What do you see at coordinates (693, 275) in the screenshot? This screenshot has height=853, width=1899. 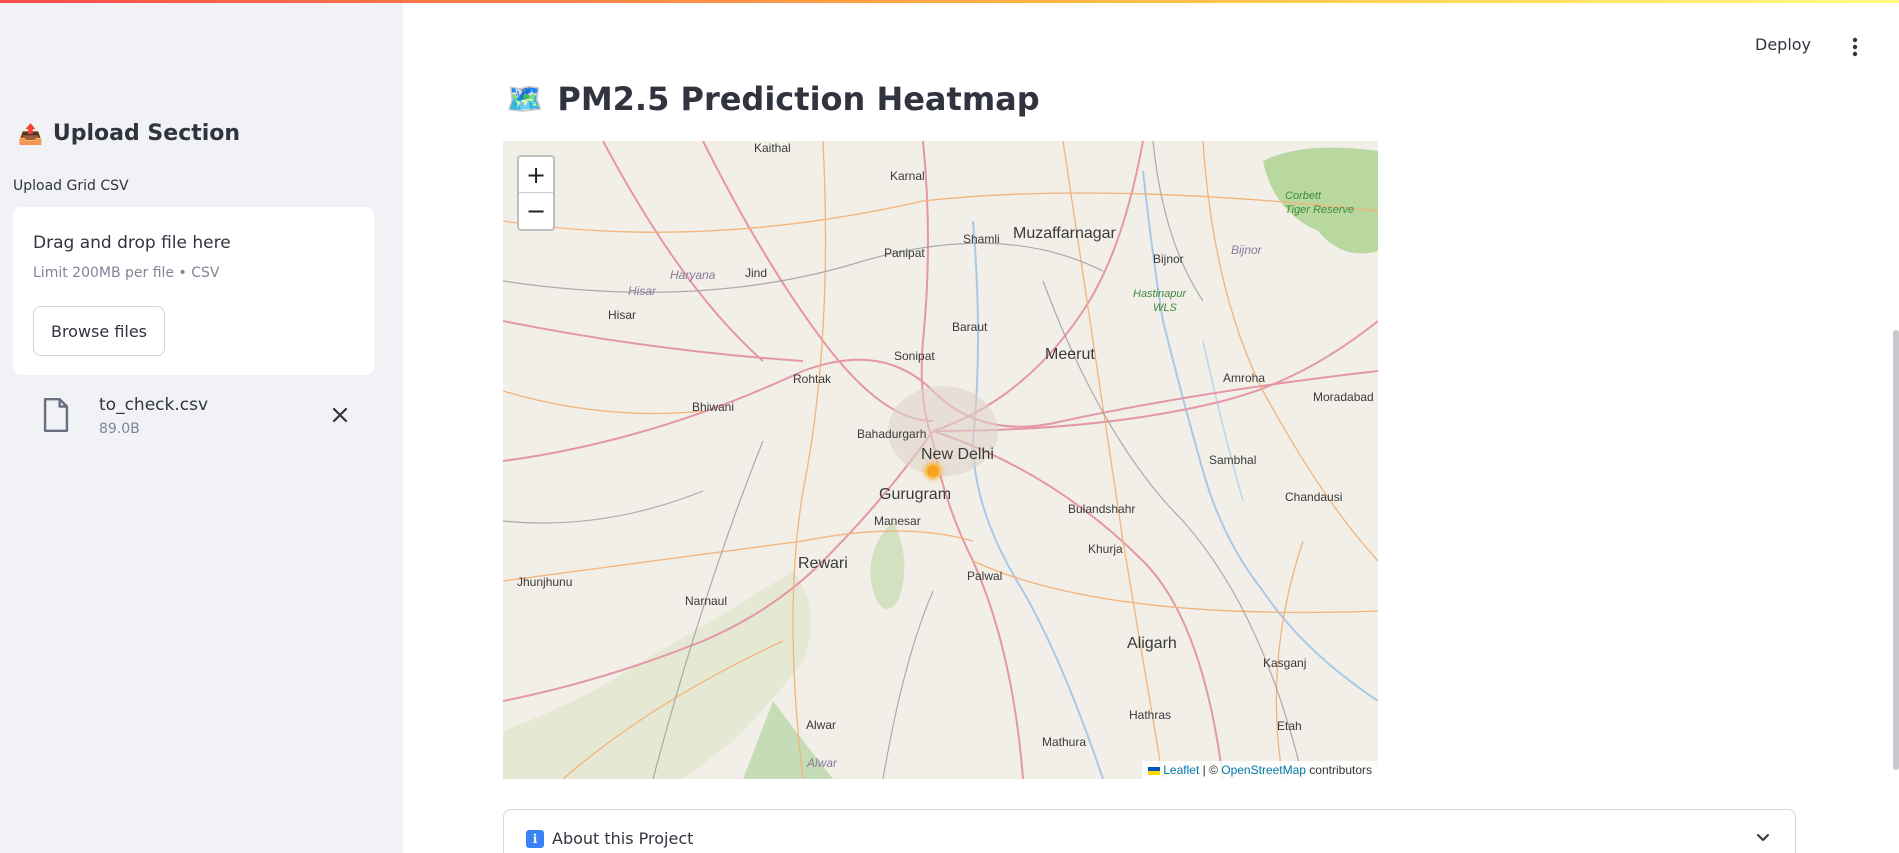 I see `map-label-haryana: Haryana` at bounding box center [693, 275].